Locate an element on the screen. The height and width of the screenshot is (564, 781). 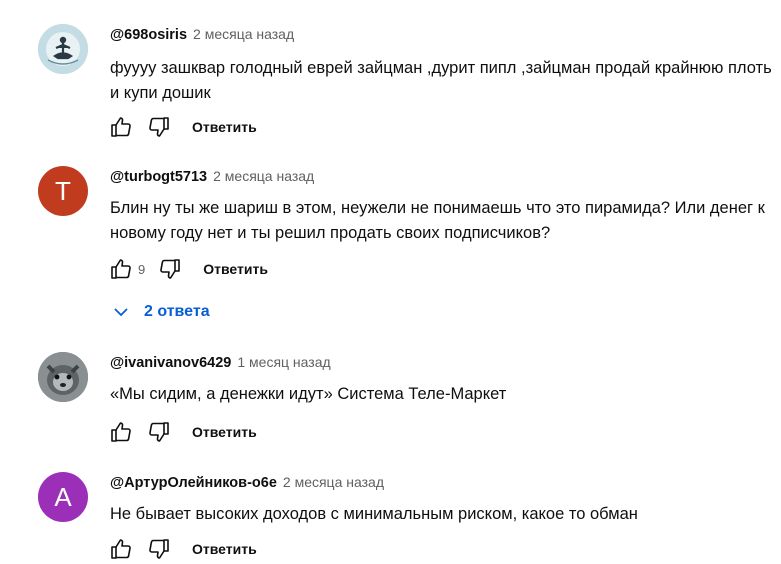
animal-photo-icon is located at coordinates (63, 377).